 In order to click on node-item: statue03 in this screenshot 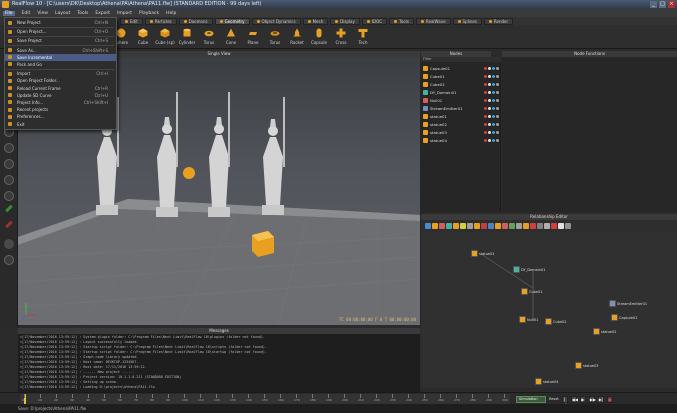, I will do `click(461, 132)`.